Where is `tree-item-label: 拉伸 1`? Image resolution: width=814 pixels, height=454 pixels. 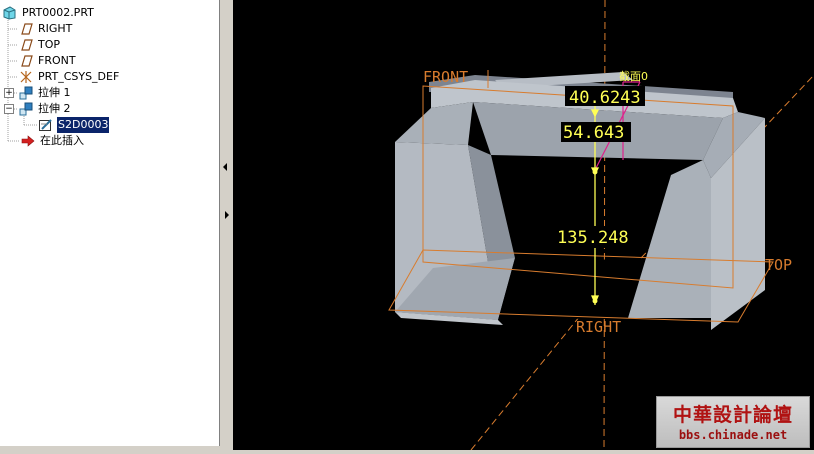
tree-item-label: 拉伸 1 is located at coordinates (54, 92).